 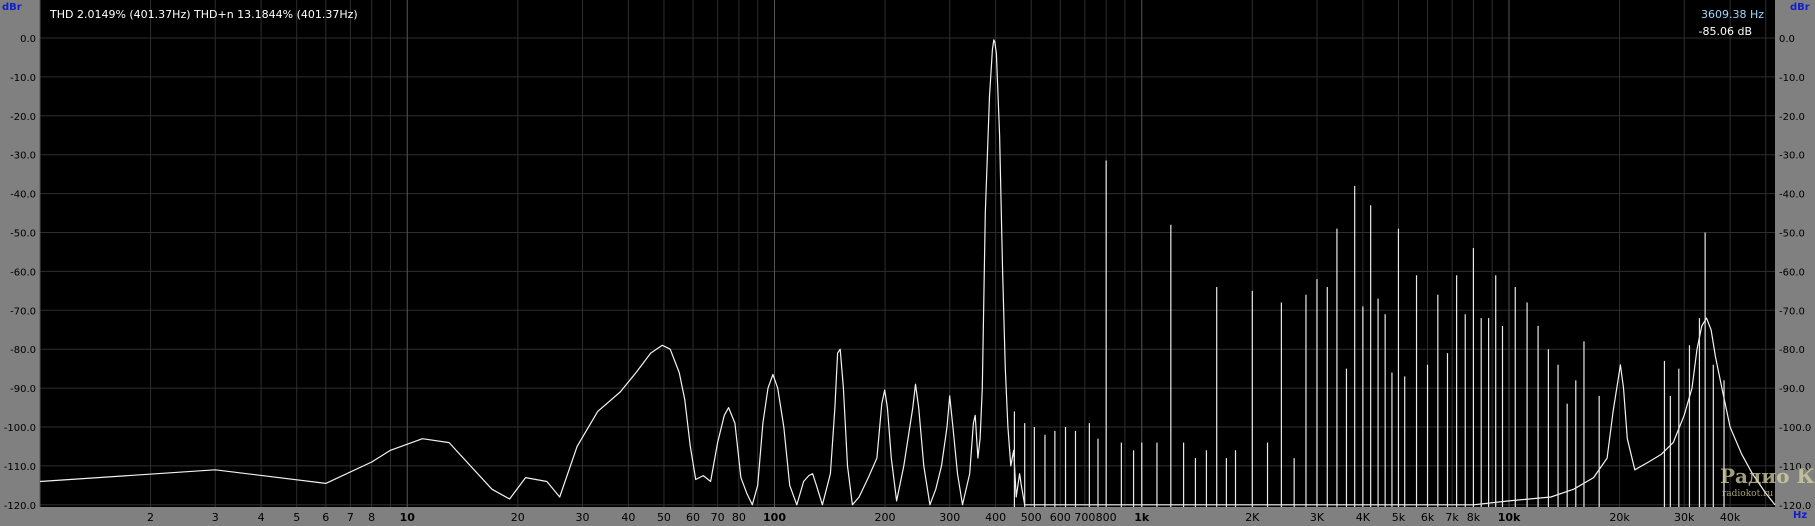 I want to click on x-tick-label: 300, so click(x=949, y=517).